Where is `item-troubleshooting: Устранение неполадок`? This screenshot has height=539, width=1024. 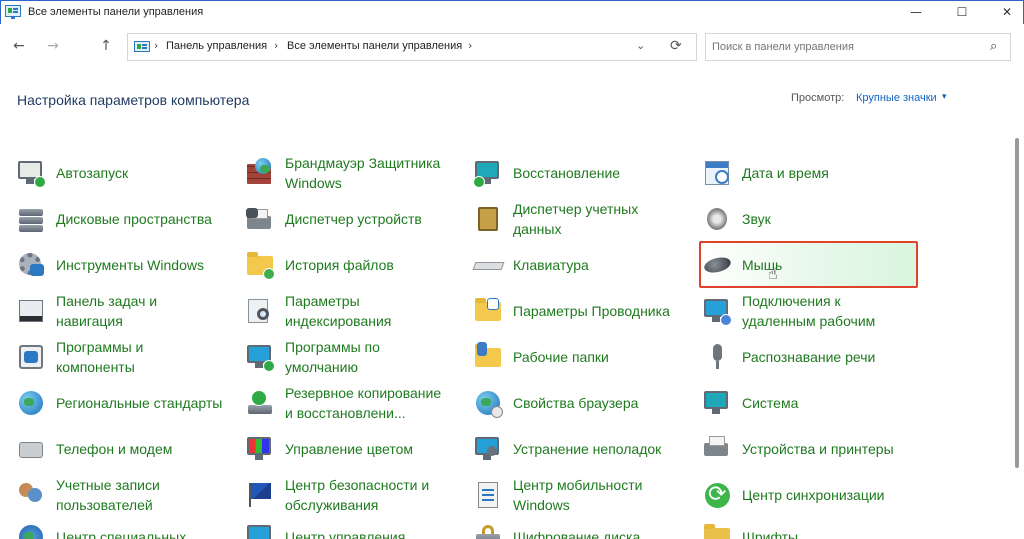
item-troubleshooting: Устранение неполадок is located at coordinates (578, 449).